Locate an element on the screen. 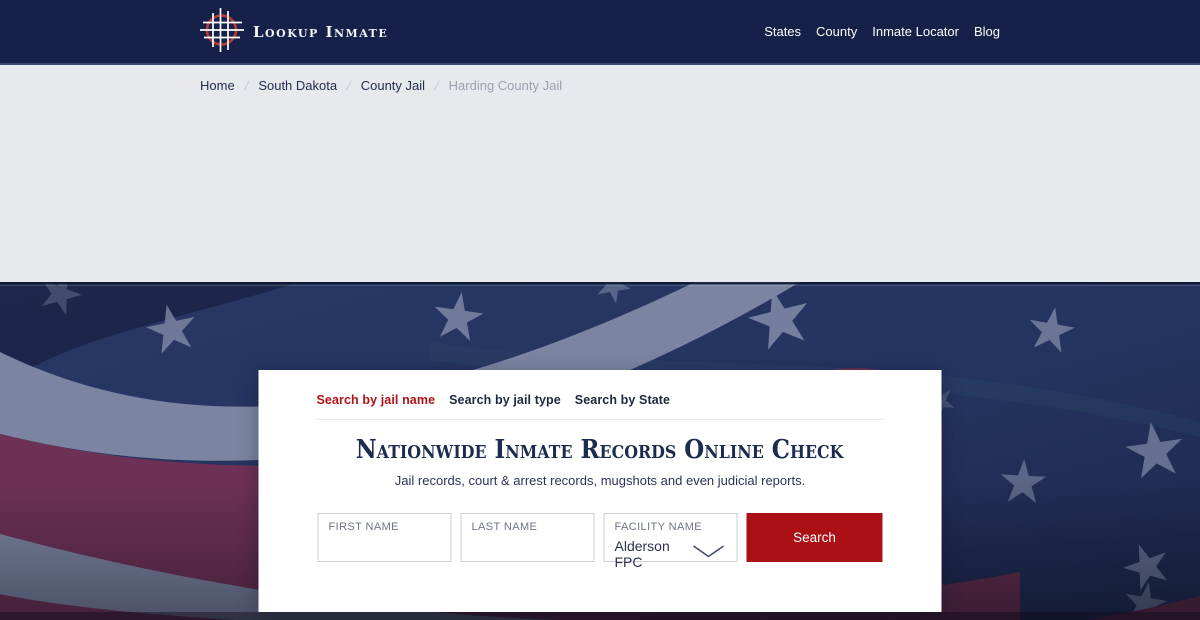  first-name-input is located at coordinates (384, 545).